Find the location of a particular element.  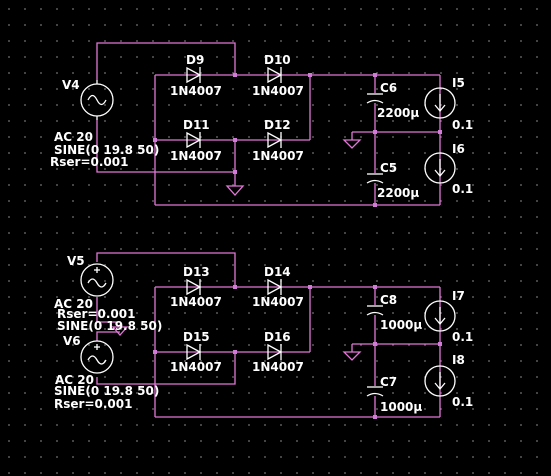

source-param-label: SINE(0 19.8 50) is located at coordinates (106, 391).